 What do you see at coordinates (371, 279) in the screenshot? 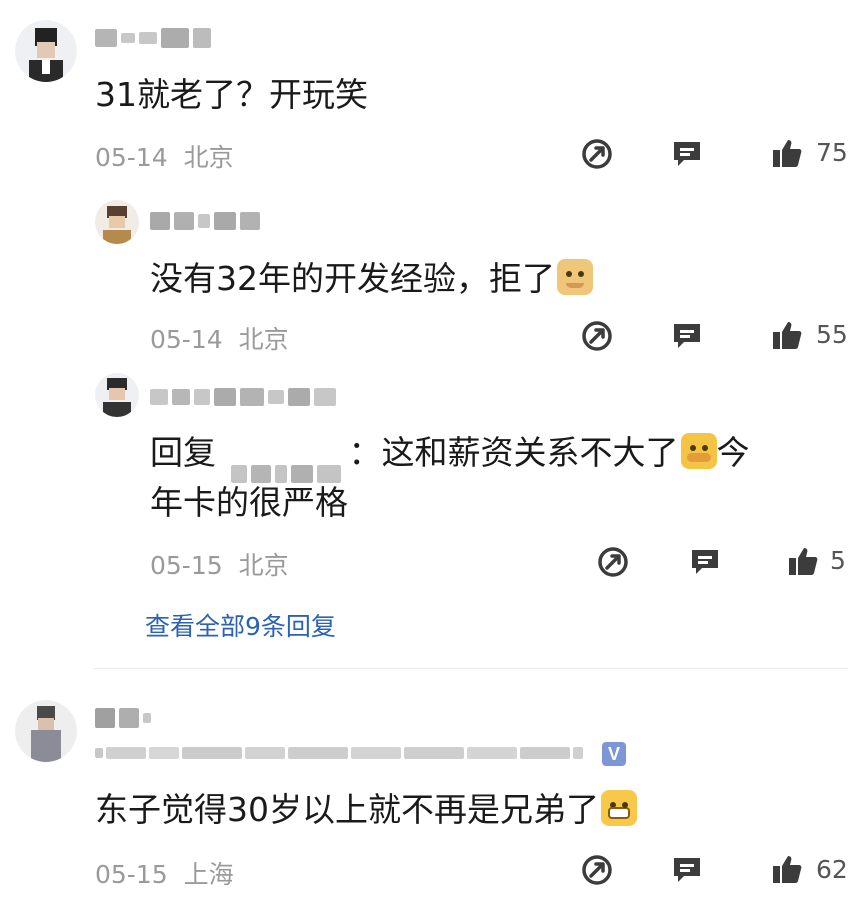
I see `reply-text: 没有32年的开发经验，拒了` at bounding box center [371, 279].